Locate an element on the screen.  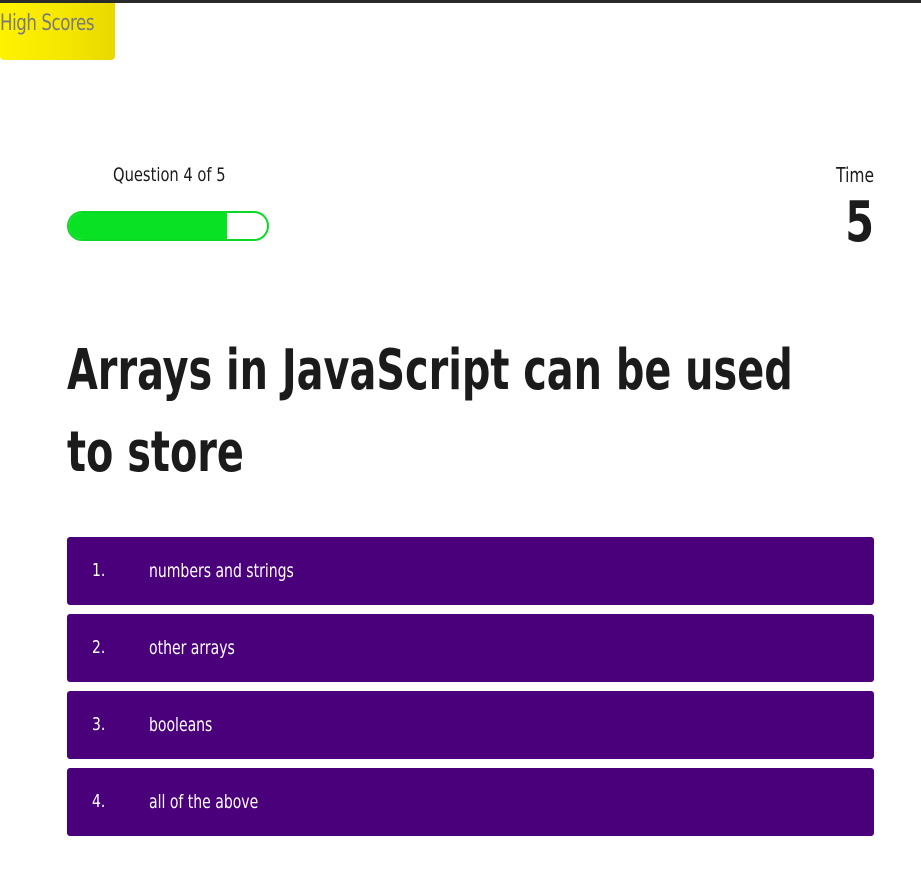
time-label: Time is located at coordinates (855, 175).